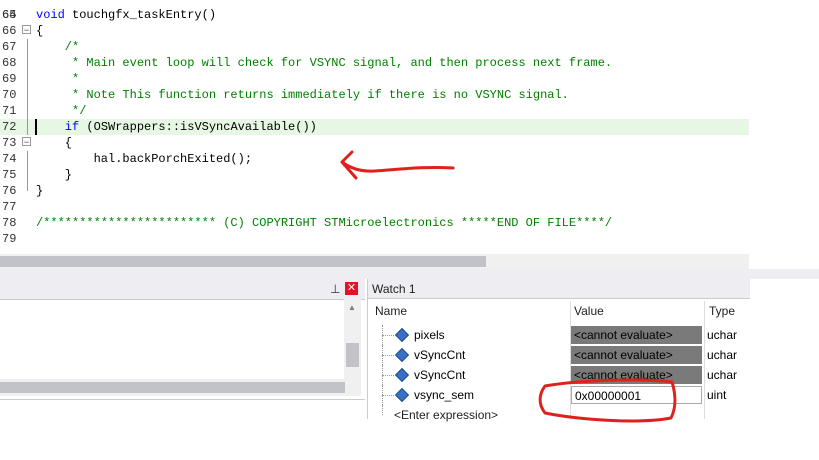 The width and height of the screenshot is (819, 460). What do you see at coordinates (9, 239) in the screenshot?
I see `line-number: 79` at bounding box center [9, 239].